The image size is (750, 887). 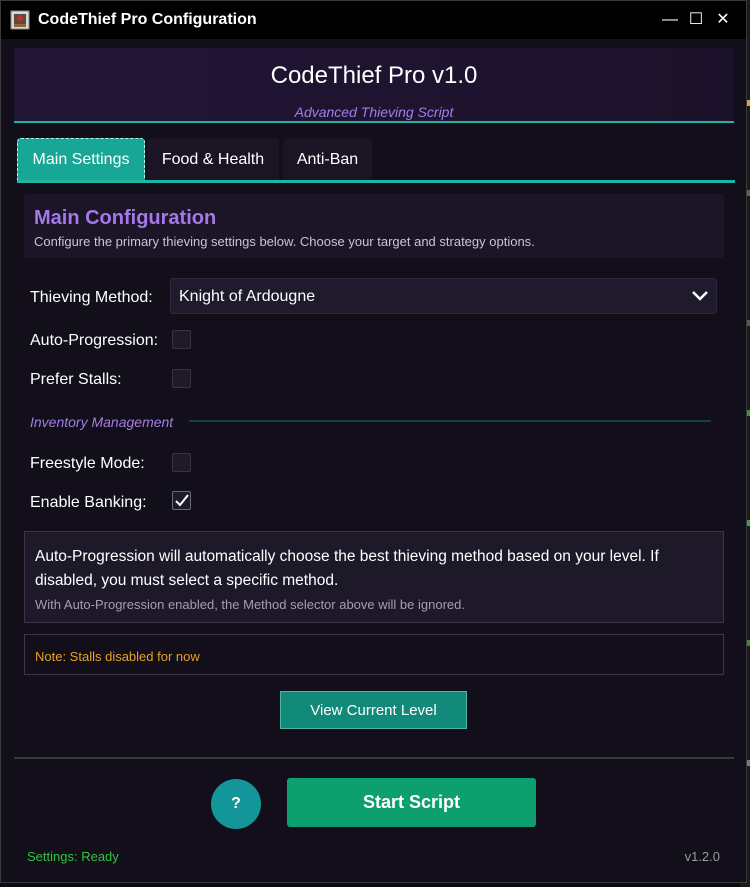 I want to click on prefer-stalls-checkbox, so click(x=181, y=378).